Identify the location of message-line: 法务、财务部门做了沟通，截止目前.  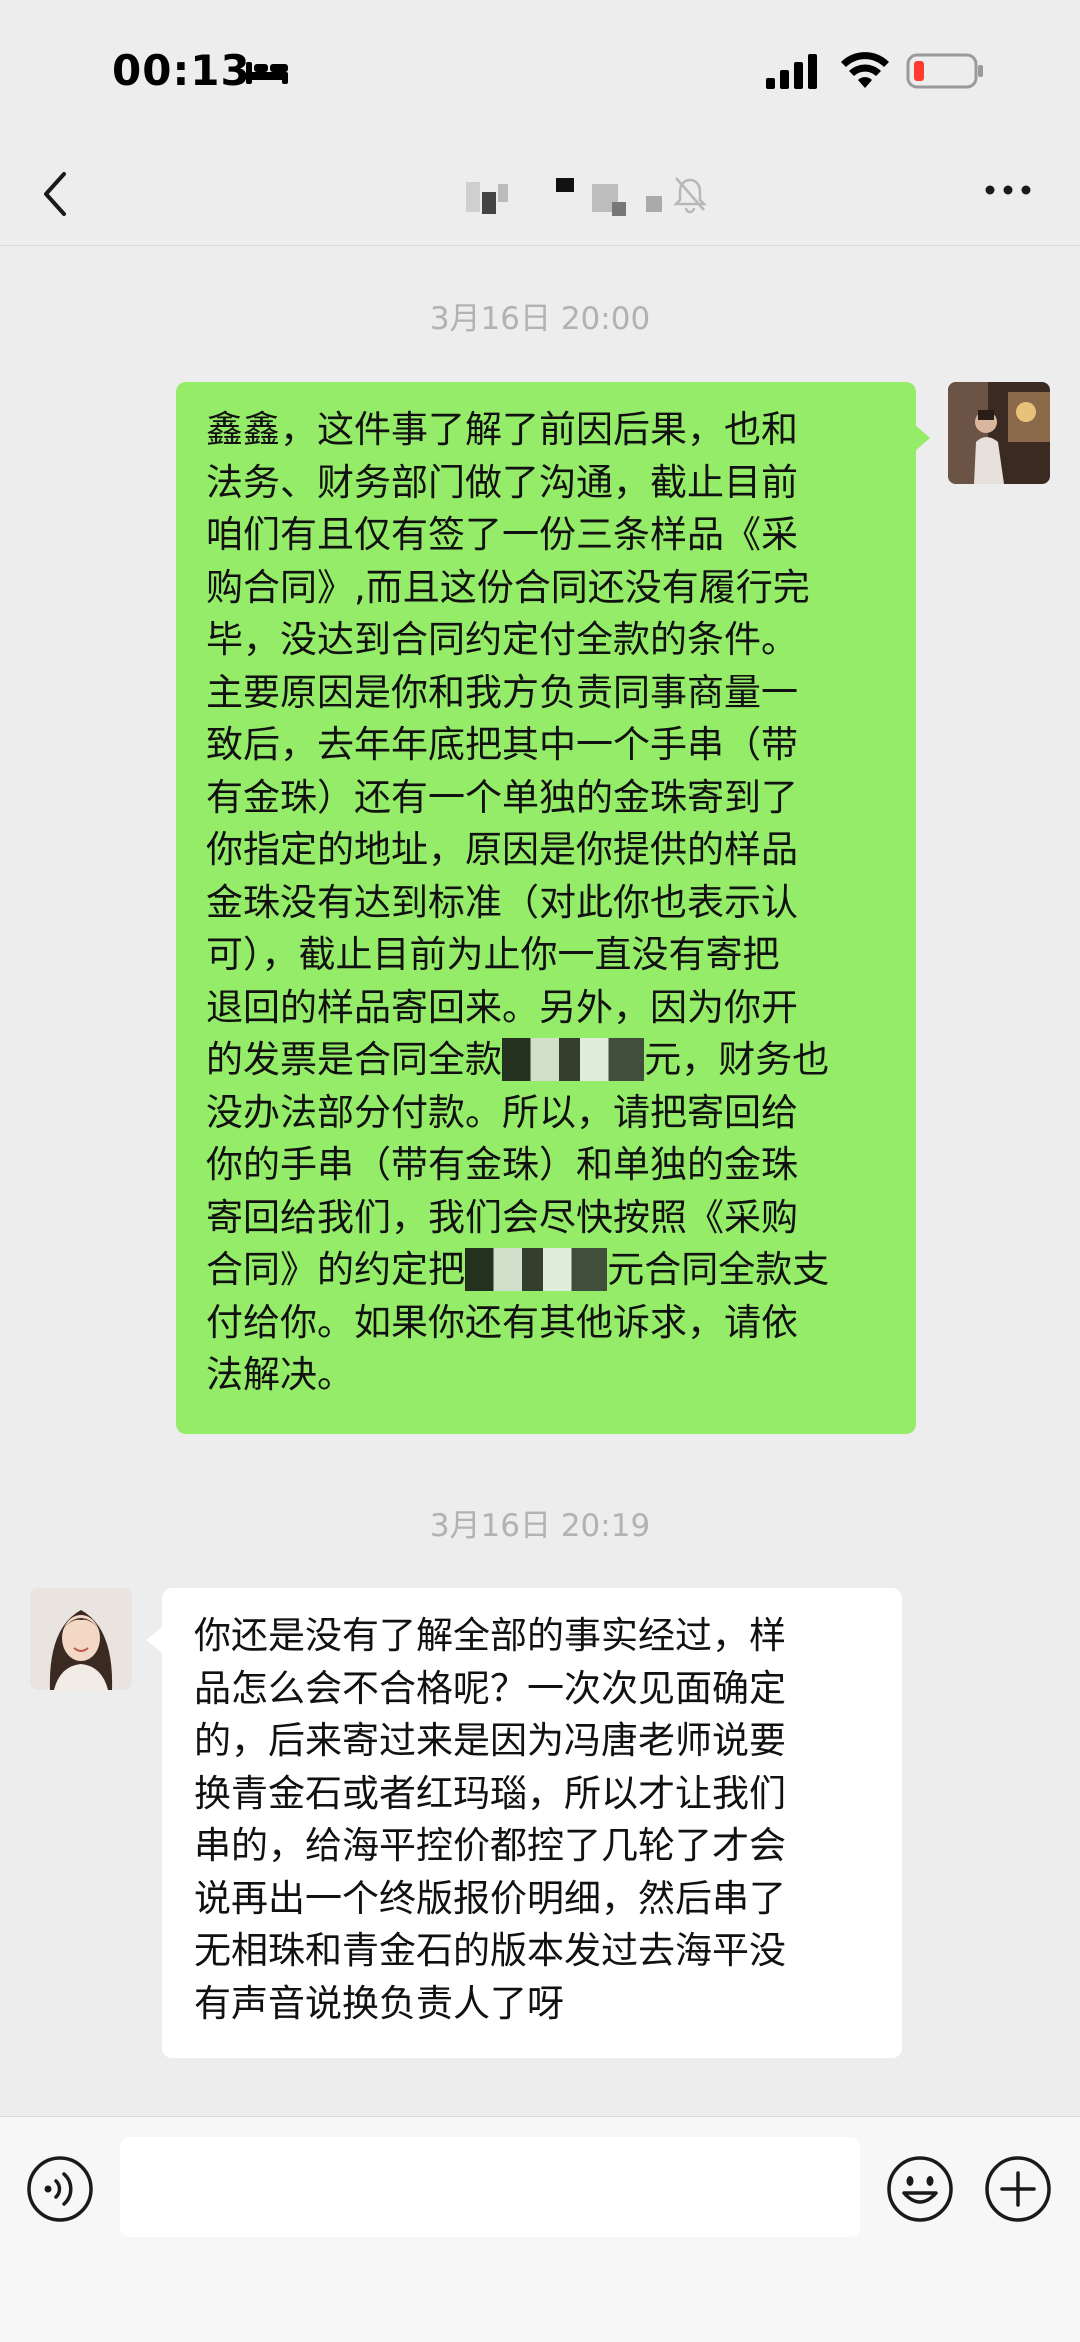
(502, 482).